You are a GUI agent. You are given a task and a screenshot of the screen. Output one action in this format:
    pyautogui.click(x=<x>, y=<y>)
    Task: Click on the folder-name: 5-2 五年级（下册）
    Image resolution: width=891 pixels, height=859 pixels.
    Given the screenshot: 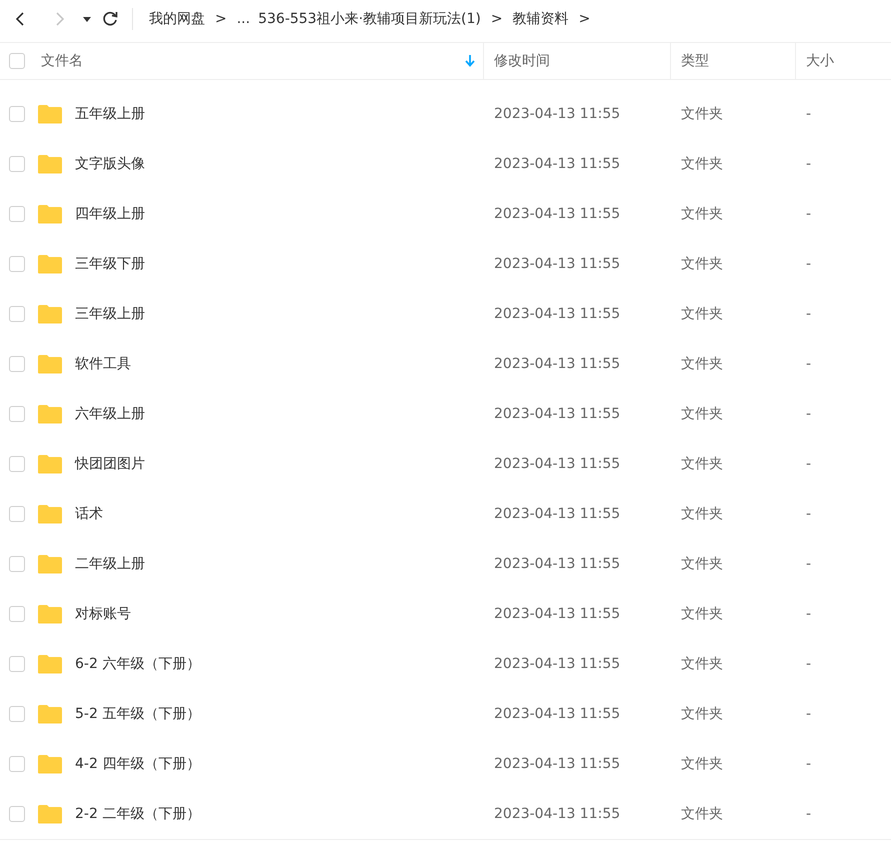 What is the action you would take?
    pyautogui.click(x=137, y=714)
    